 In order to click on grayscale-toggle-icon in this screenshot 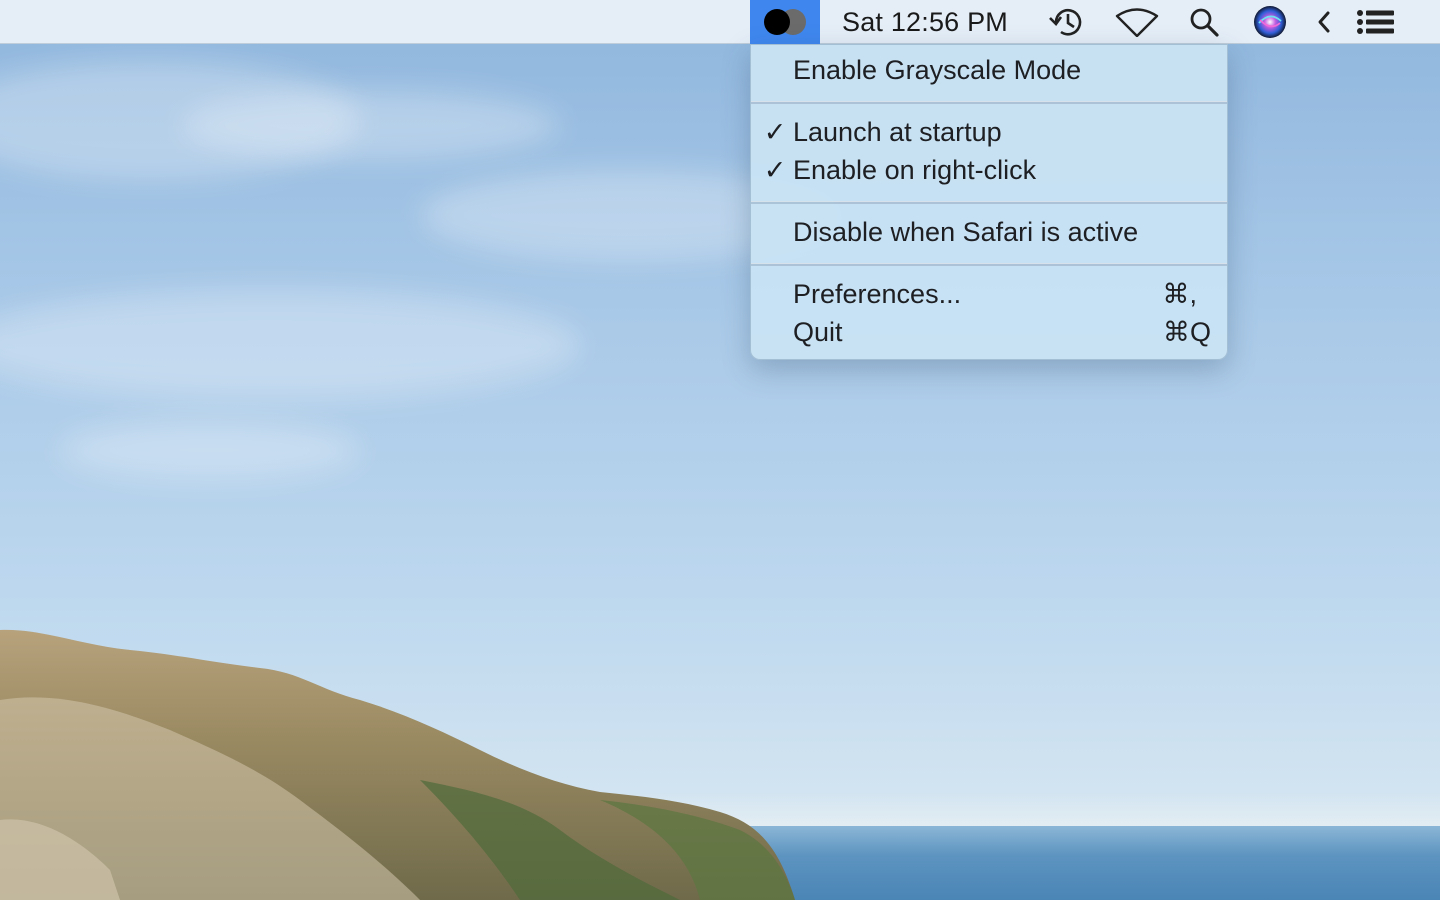, I will do `click(785, 22)`.